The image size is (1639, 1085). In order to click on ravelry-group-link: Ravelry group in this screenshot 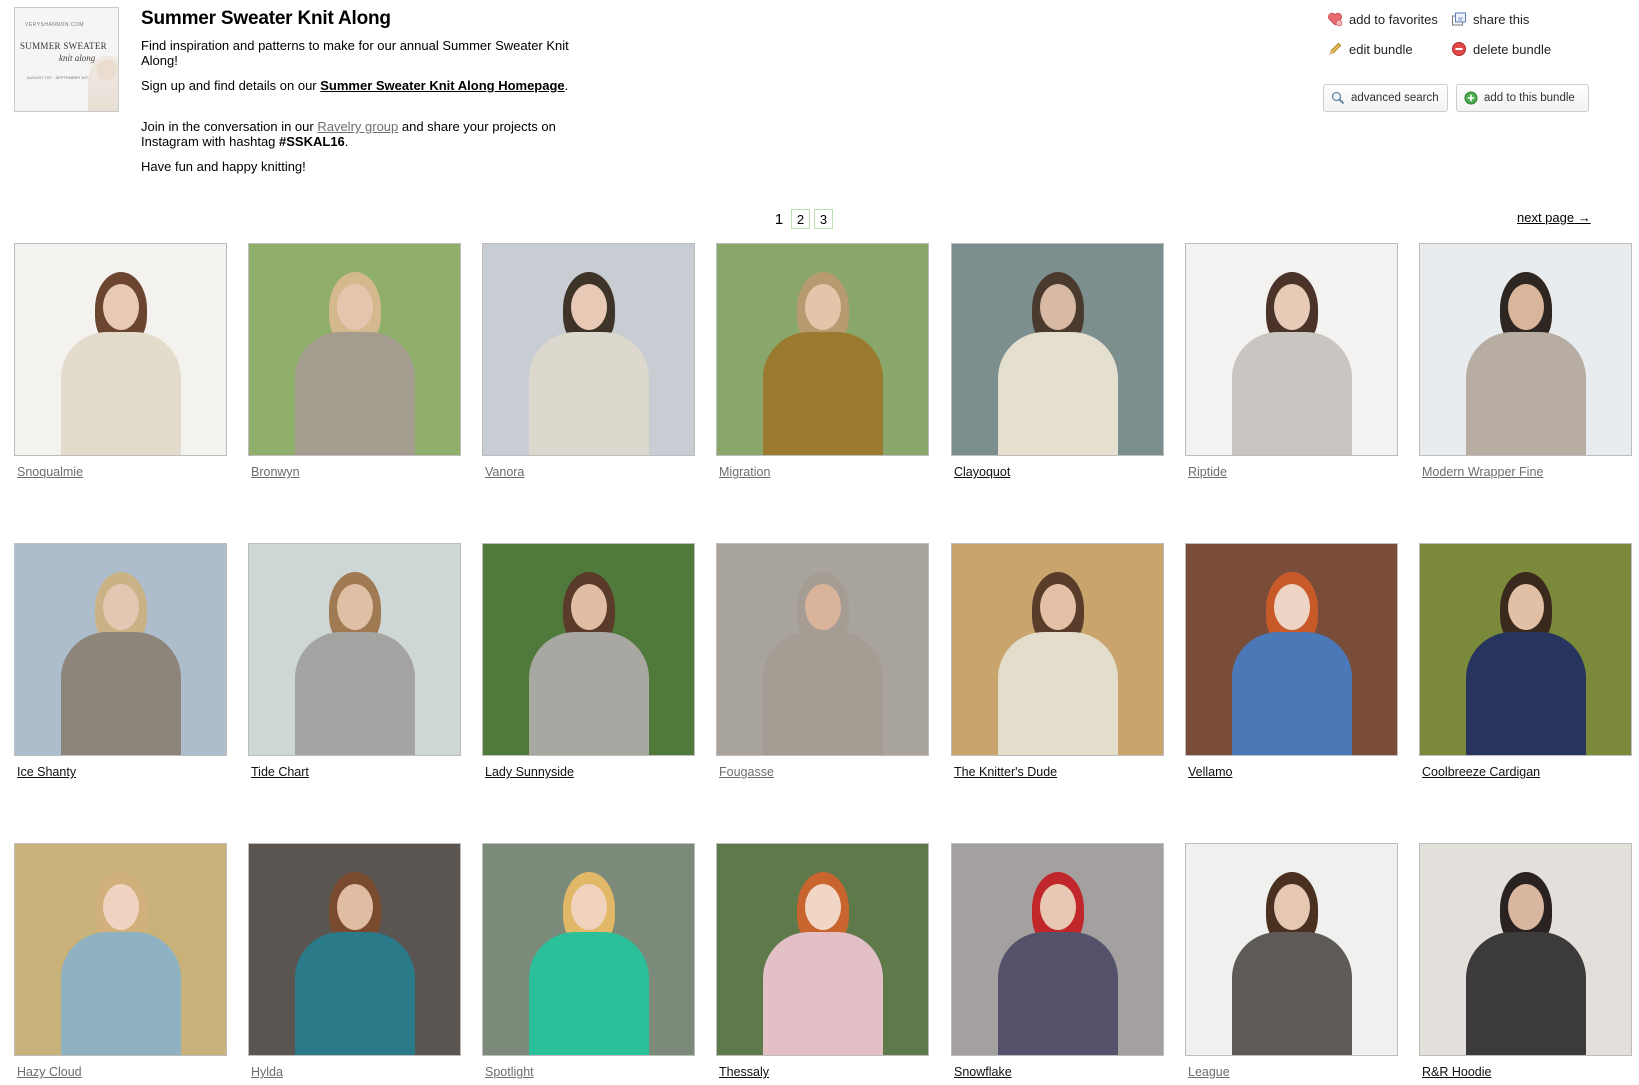, I will do `click(357, 126)`.